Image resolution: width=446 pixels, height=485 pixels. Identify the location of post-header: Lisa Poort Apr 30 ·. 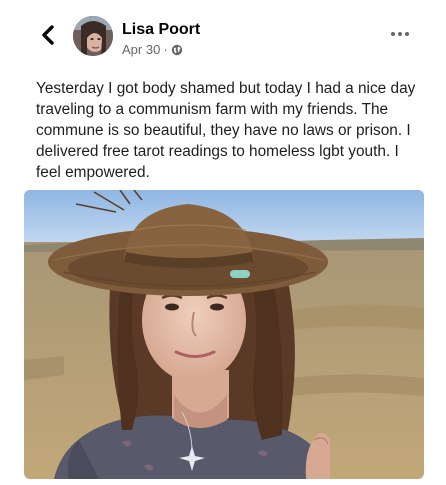
(223, 33).